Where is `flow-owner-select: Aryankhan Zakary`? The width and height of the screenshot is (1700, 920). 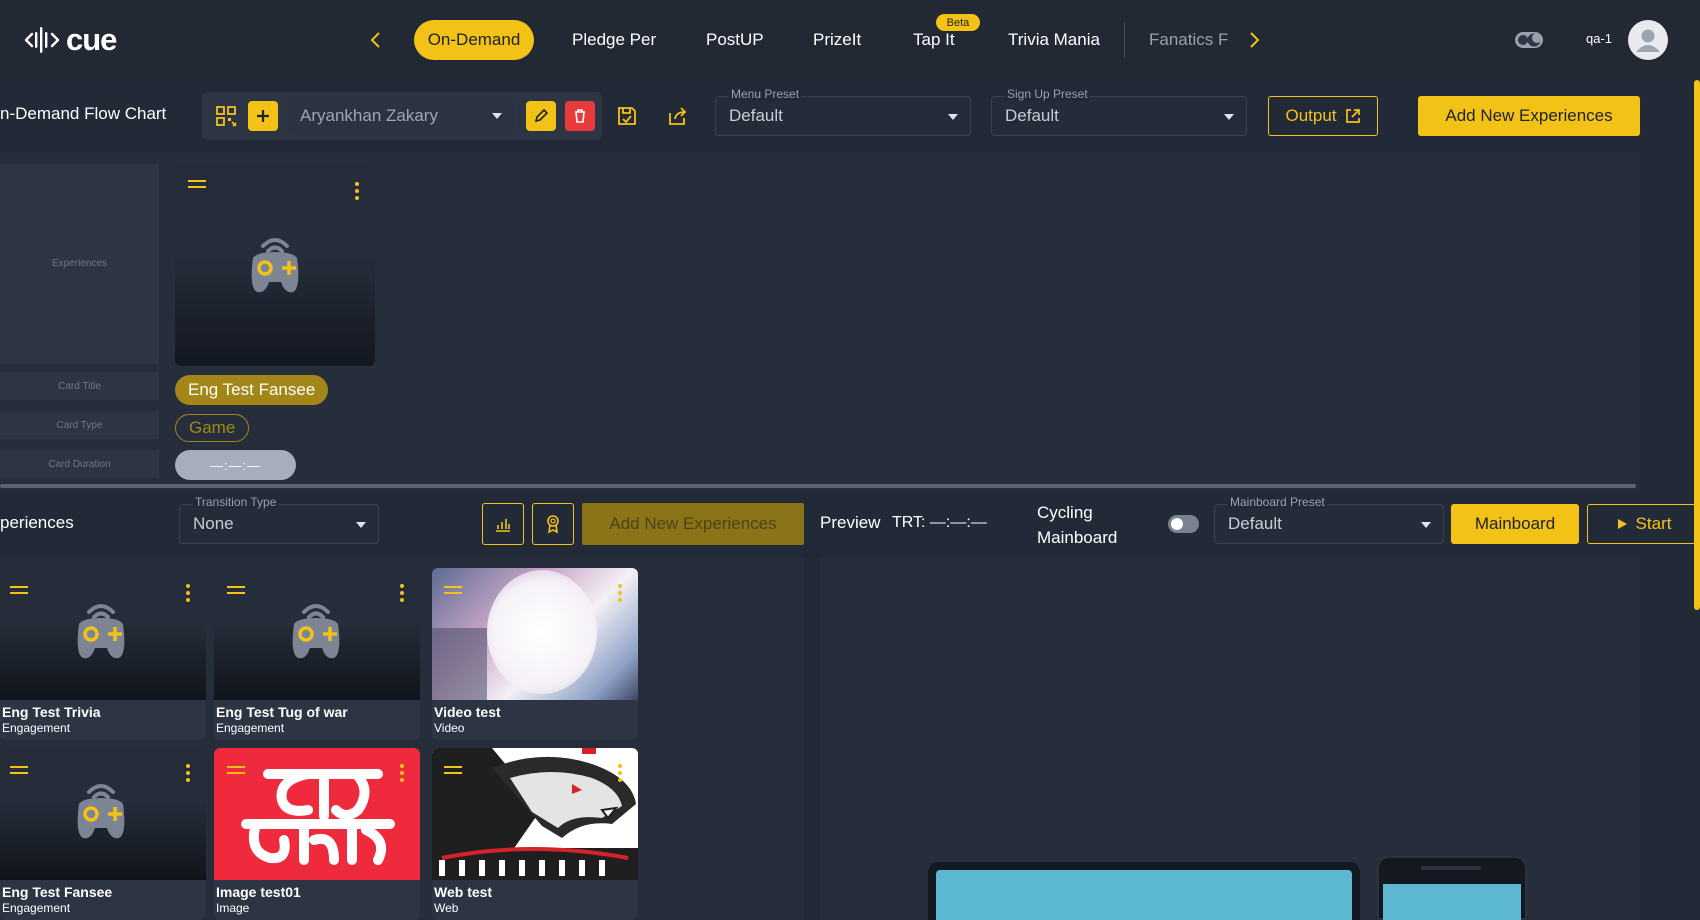 flow-owner-select: Aryankhan Zakary is located at coordinates (401, 116).